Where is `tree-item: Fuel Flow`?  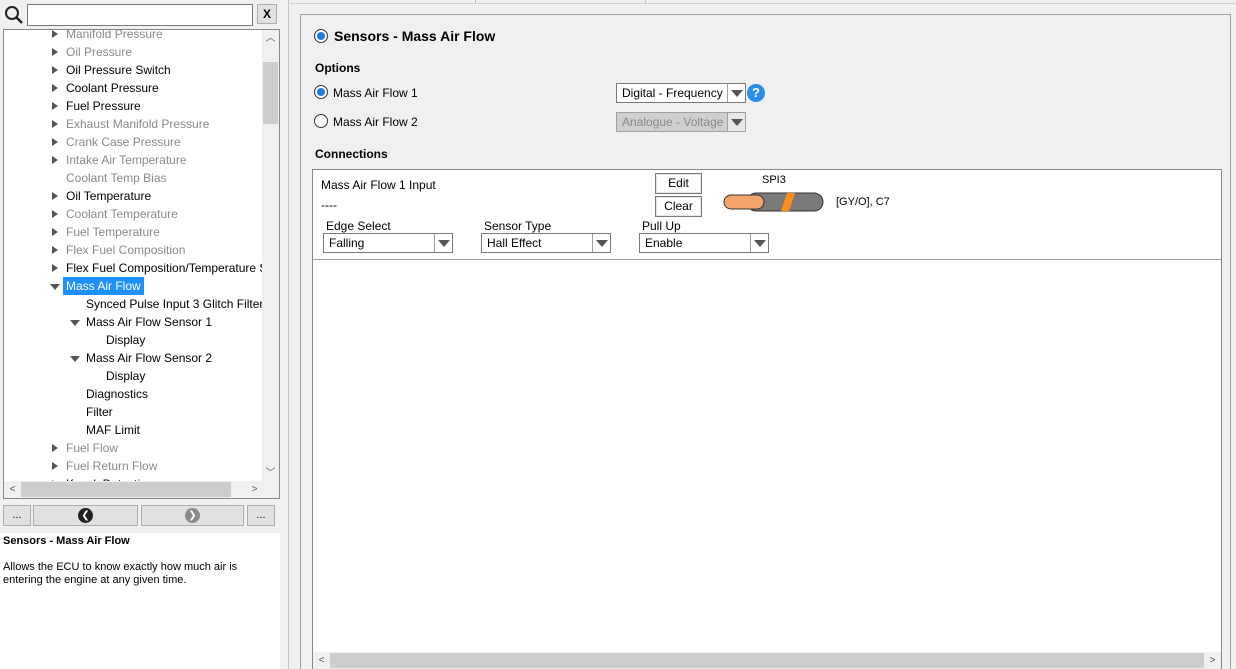 tree-item: Fuel Flow is located at coordinates (133, 448).